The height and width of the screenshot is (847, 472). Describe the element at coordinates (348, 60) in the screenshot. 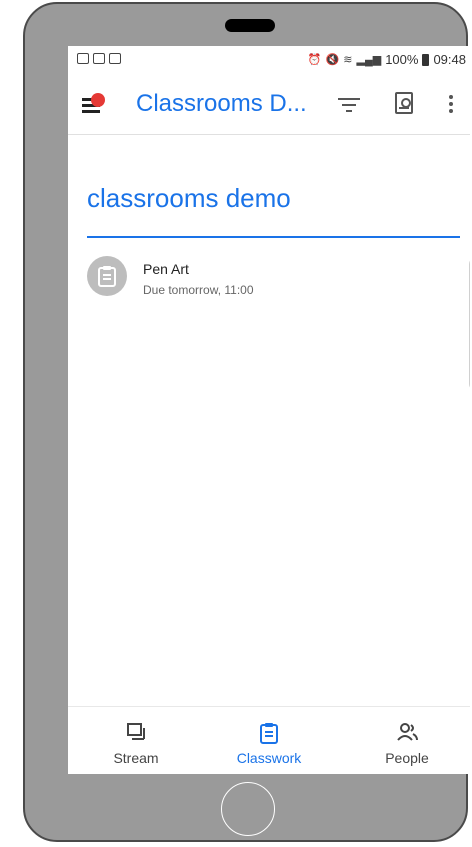

I see `wifi-icon: ≋` at that location.